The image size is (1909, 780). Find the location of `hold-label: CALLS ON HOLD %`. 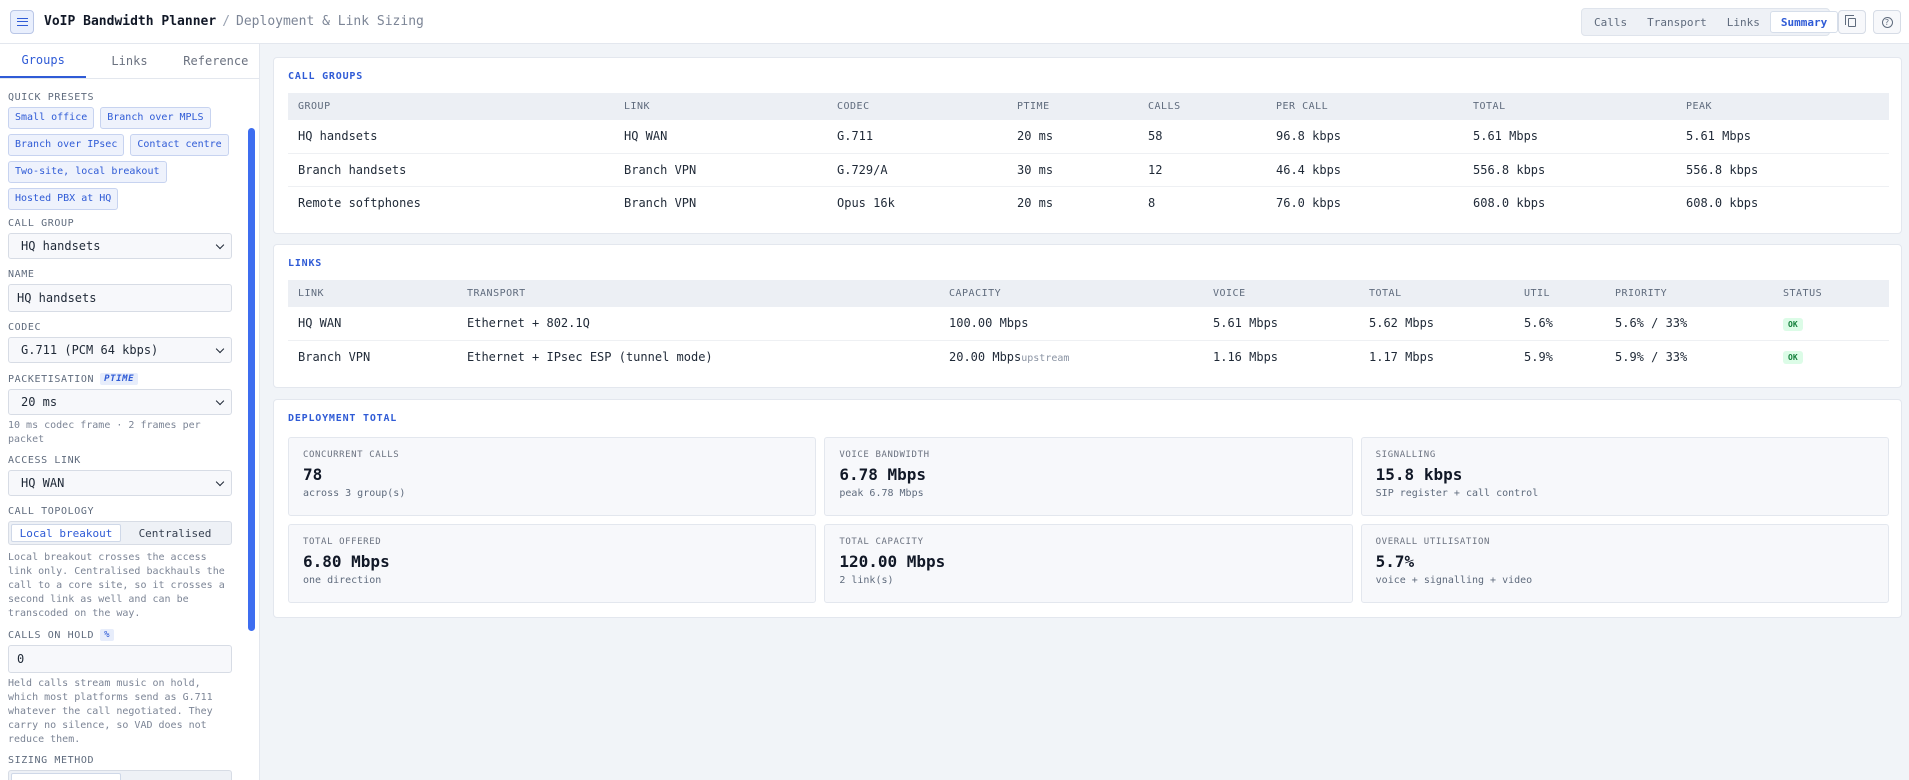

hold-label: CALLS ON HOLD % is located at coordinates (120, 635).